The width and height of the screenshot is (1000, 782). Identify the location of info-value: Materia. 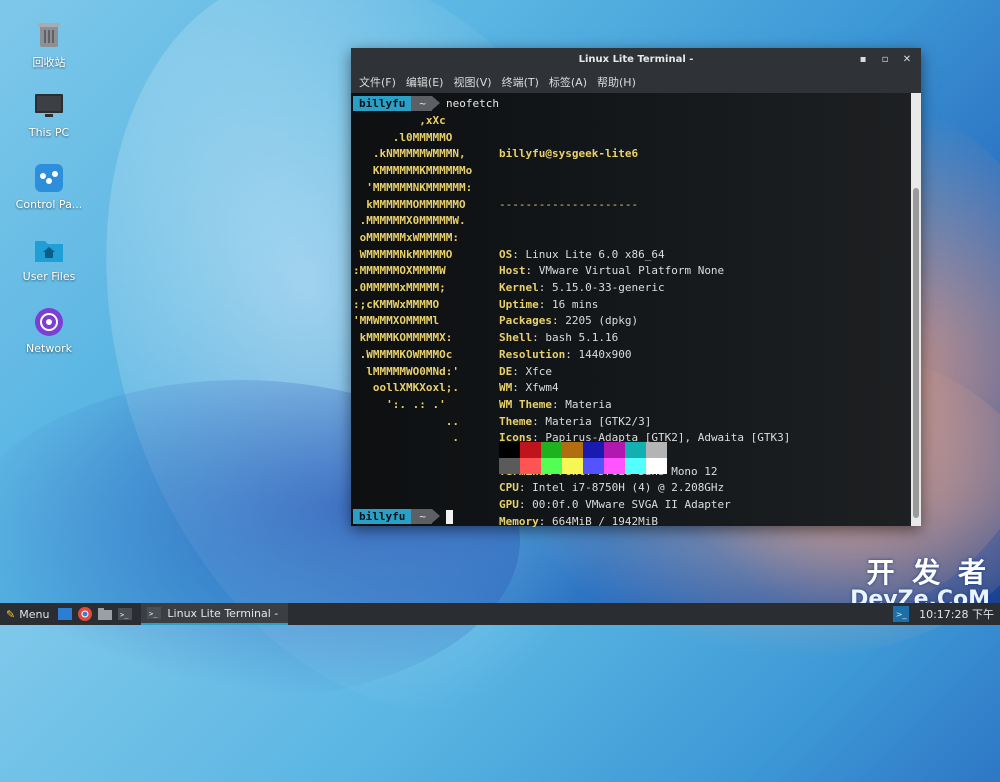
(588, 404).